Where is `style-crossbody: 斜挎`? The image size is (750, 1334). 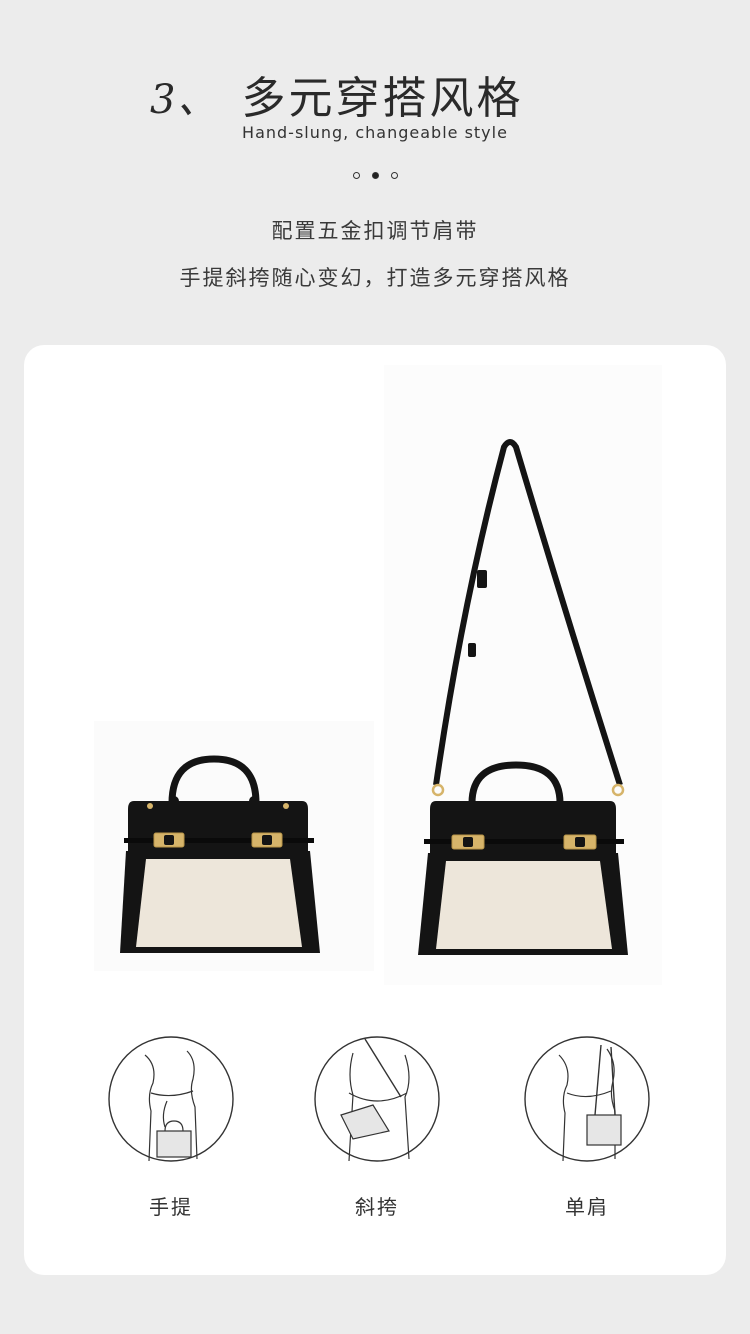 style-crossbody: 斜挎 is located at coordinates (377, 1127).